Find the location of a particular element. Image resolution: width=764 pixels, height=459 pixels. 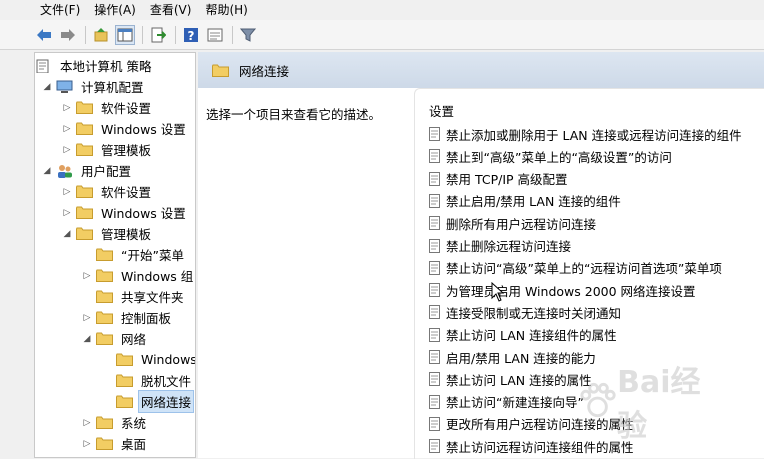

tree-item: ◢ 用户配置 is located at coordinates (87, 170).